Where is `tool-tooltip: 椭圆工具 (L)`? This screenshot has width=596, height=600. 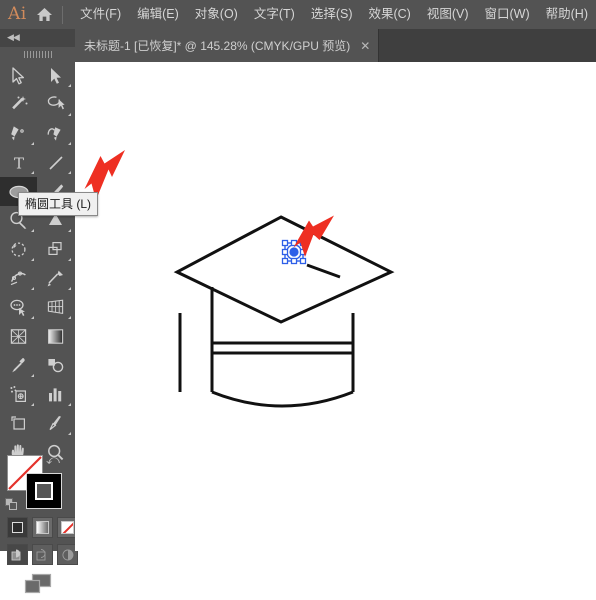
tool-tooltip: 椭圆工具 (L) is located at coordinates (58, 204).